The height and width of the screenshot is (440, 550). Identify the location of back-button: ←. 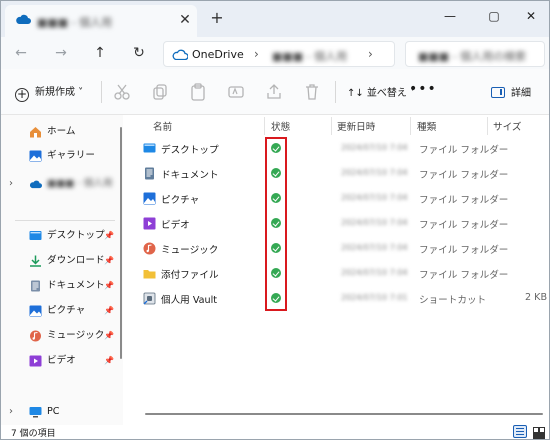
(21, 53).